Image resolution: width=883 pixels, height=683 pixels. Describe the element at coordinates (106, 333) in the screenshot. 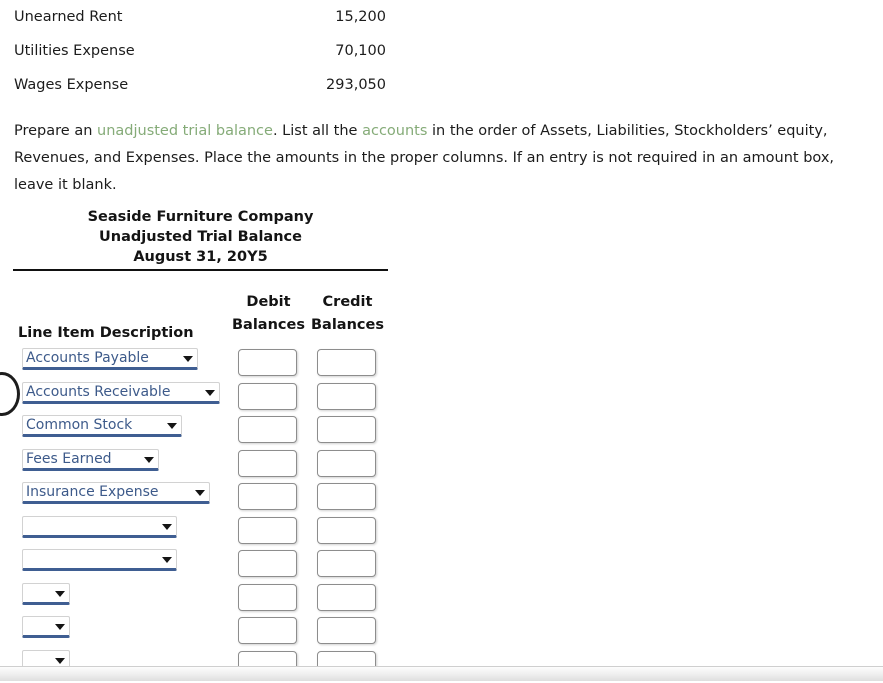

I see `column-header-line-item: Line Item Description` at that location.